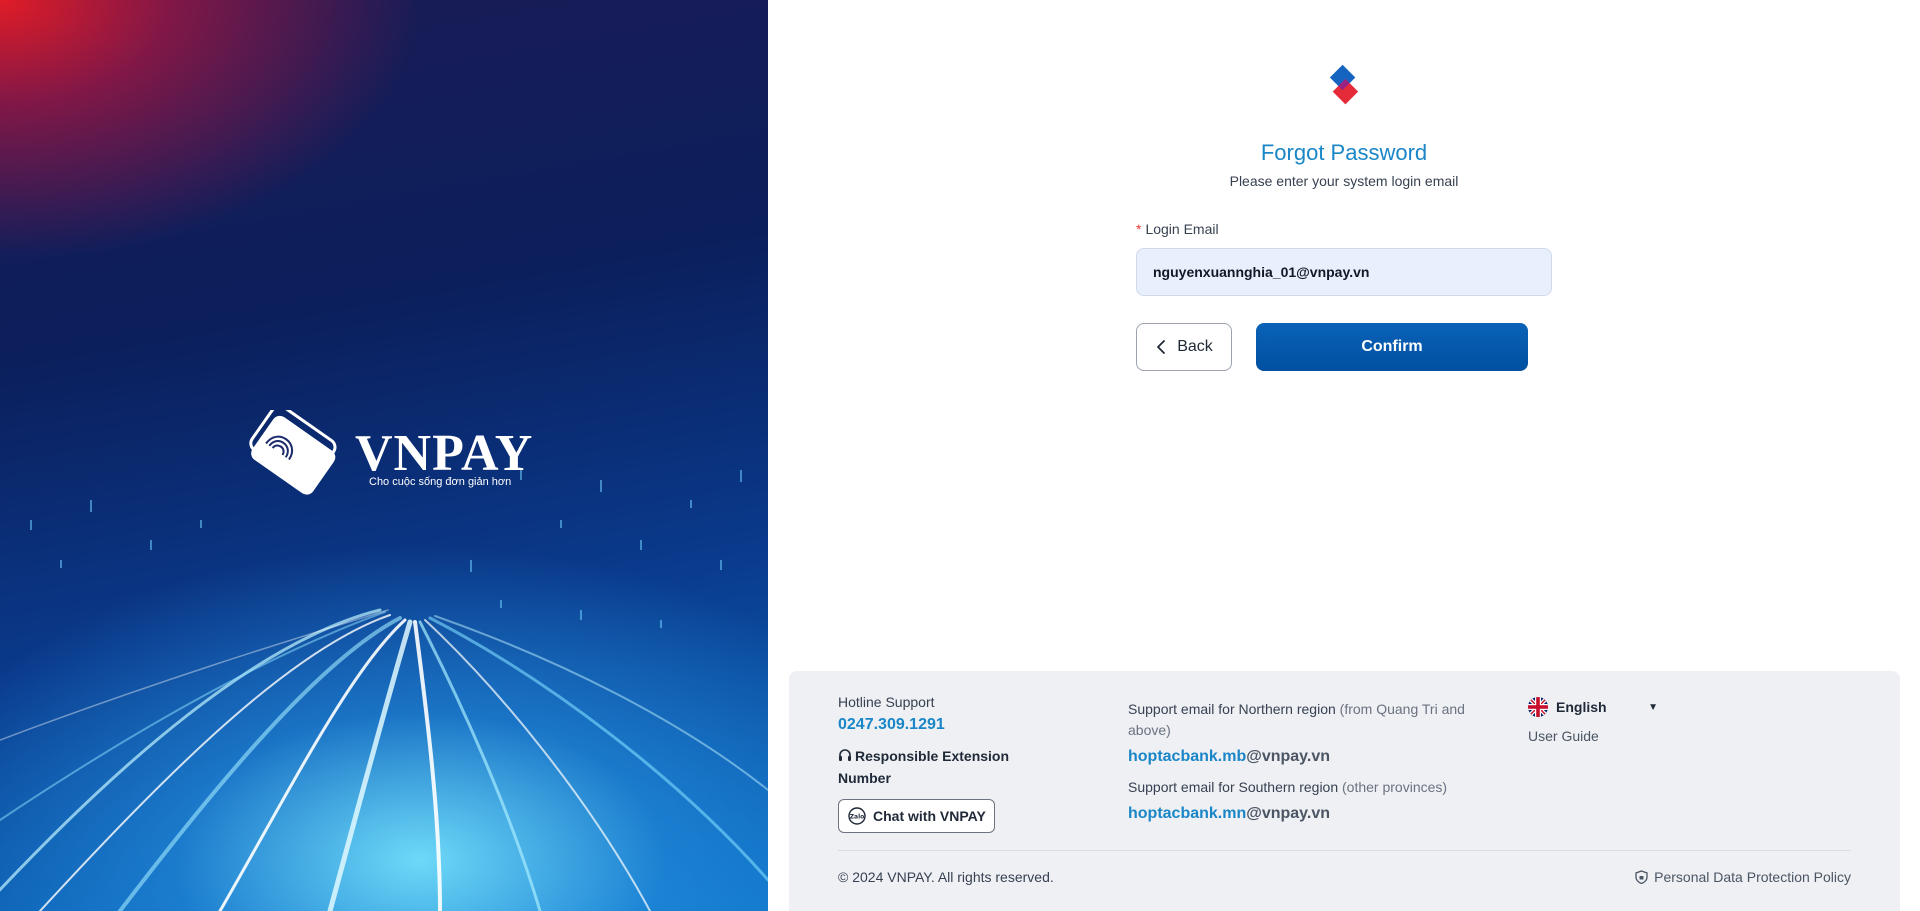 The height and width of the screenshot is (911, 1920). I want to click on north-support-email: hoptacbank.mb@vnpay.vn, so click(1229, 757).